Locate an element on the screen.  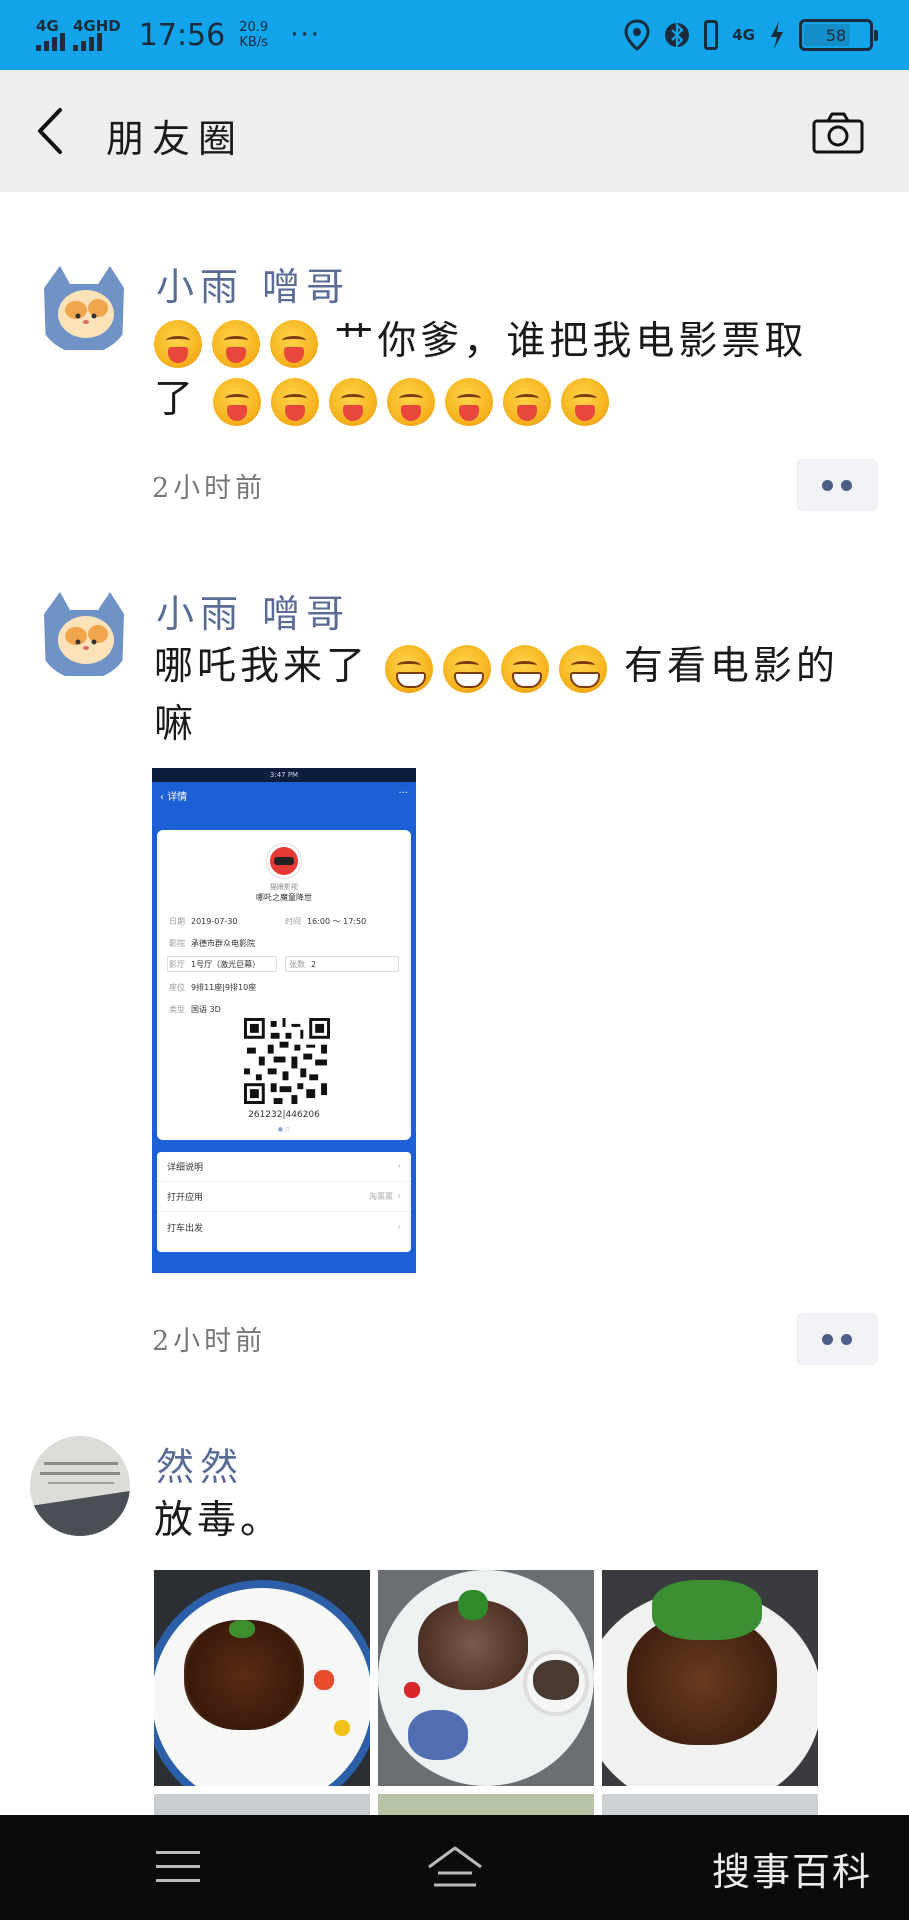
ticket-date-value: 2019-07-30 is located at coordinates (214, 921).